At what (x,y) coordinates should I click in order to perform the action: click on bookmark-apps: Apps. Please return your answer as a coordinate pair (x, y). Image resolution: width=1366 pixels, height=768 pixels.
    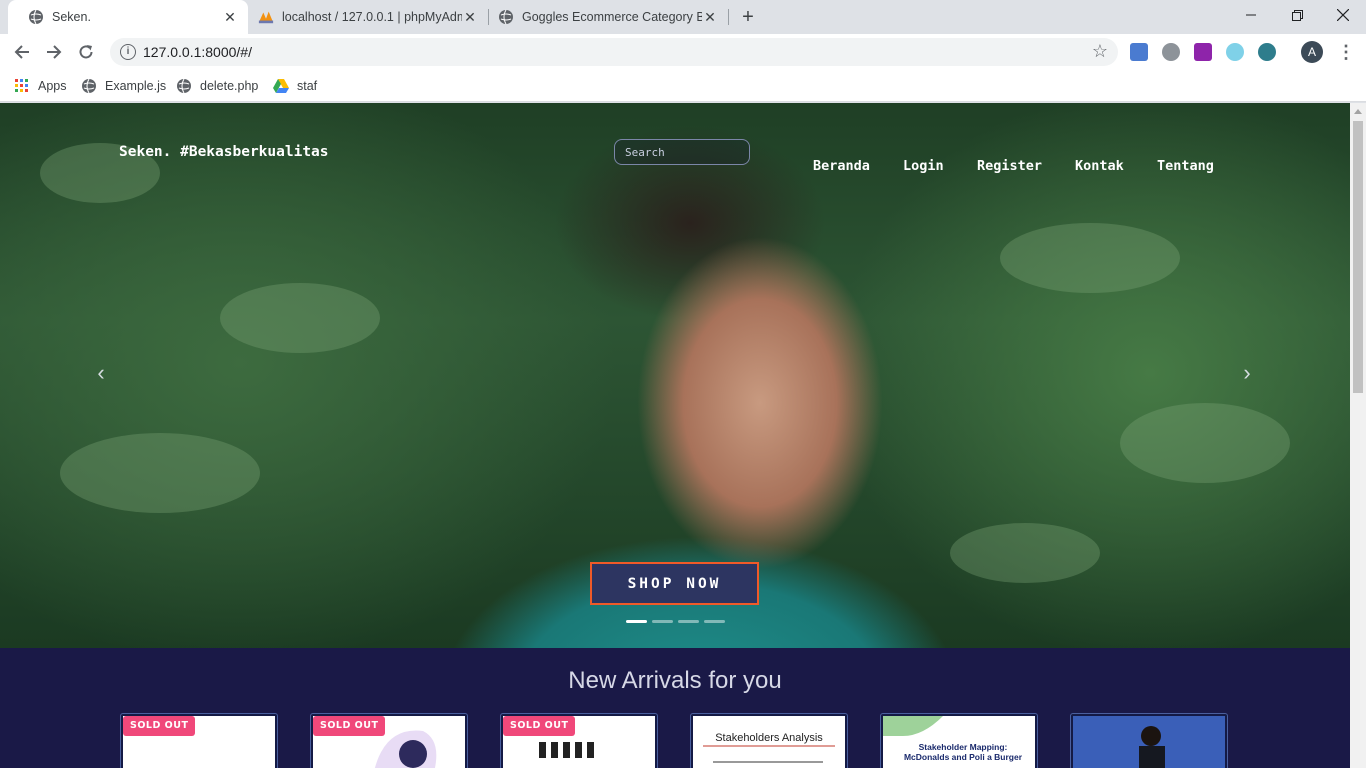
    Looking at the image, I should click on (40, 86).